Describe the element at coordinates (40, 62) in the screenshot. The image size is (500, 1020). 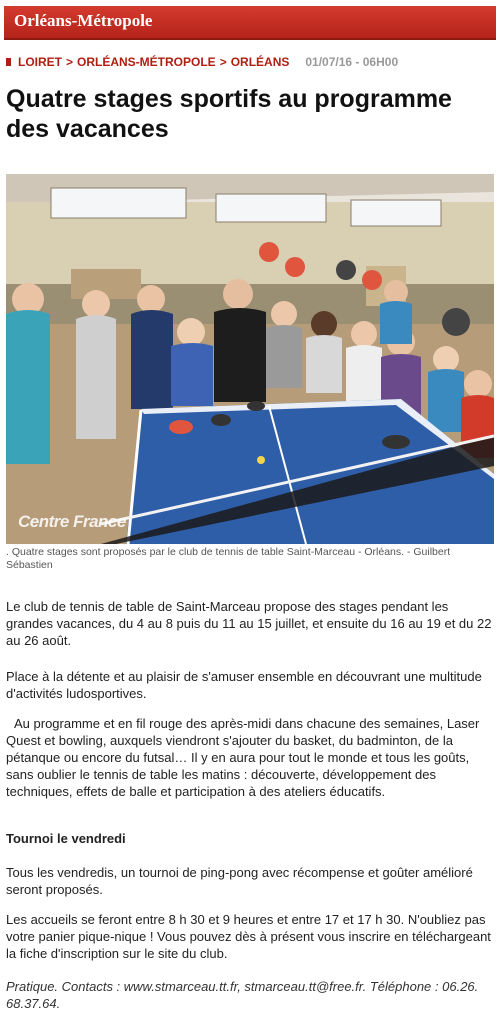
I see `breadcrumb-link-loiret: LOIRET` at that location.